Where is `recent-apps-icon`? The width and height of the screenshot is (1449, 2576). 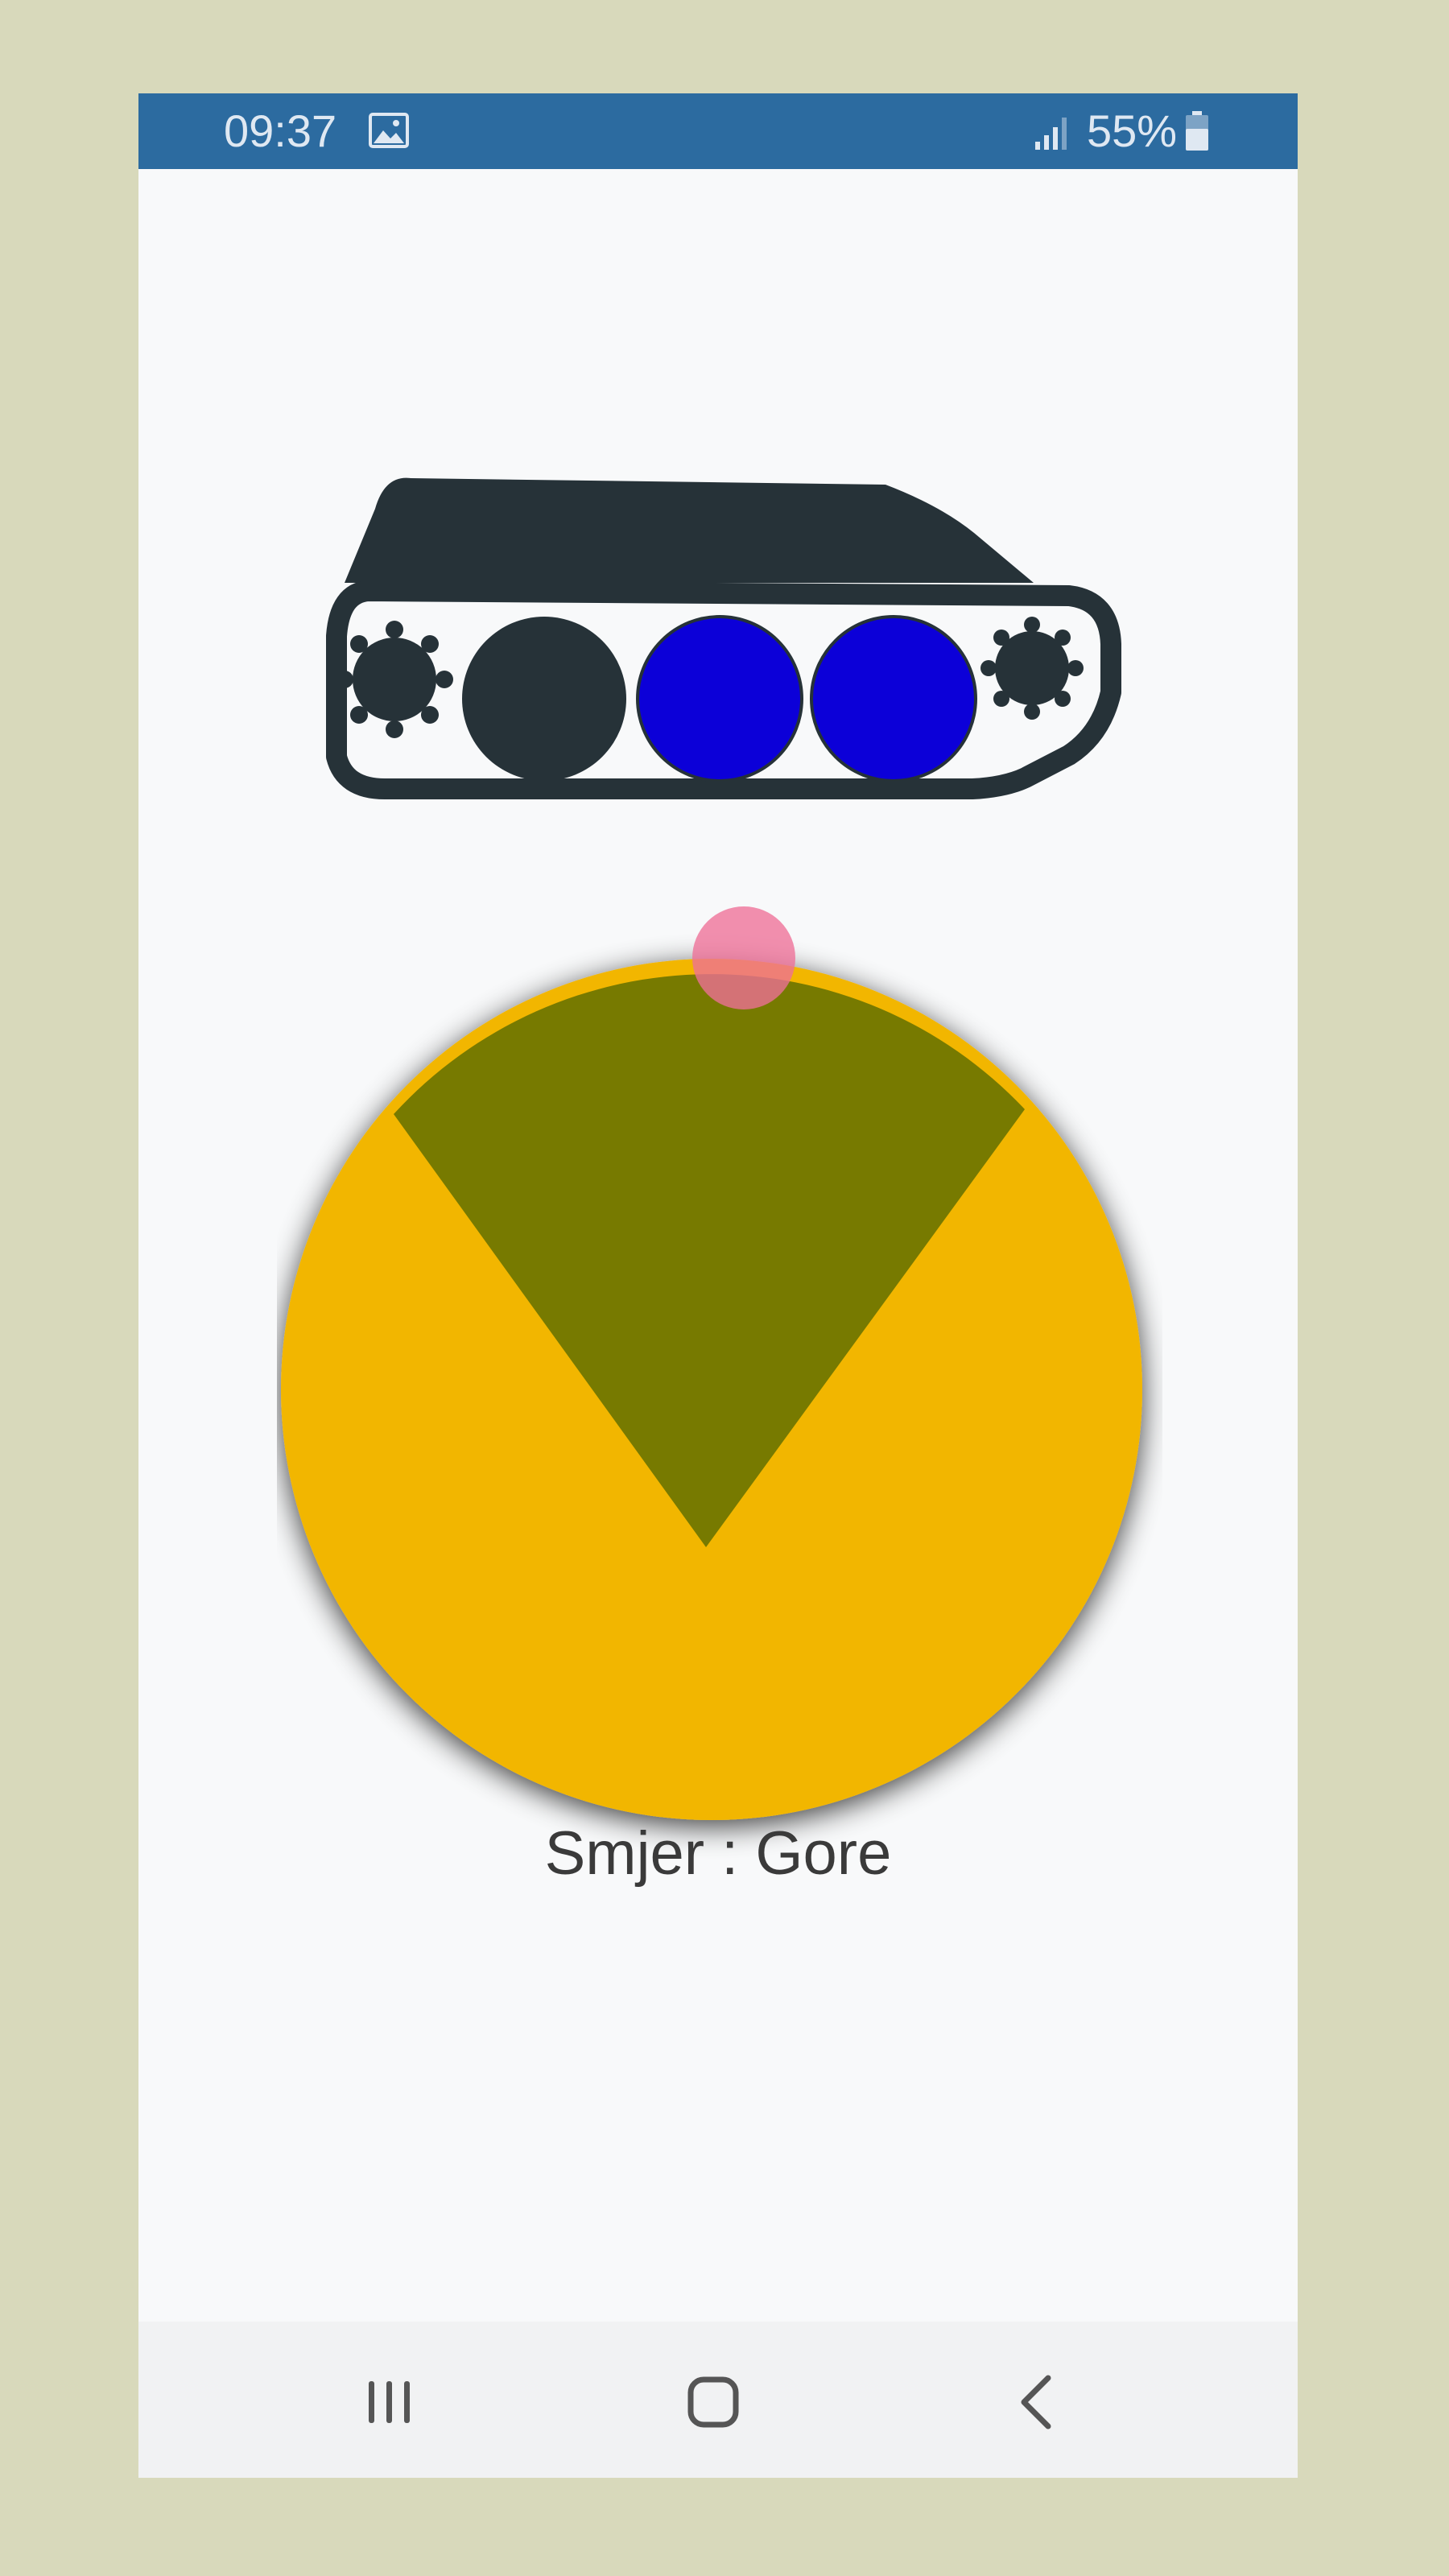
recent-apps-icon is located at coordinates (389, 2402).